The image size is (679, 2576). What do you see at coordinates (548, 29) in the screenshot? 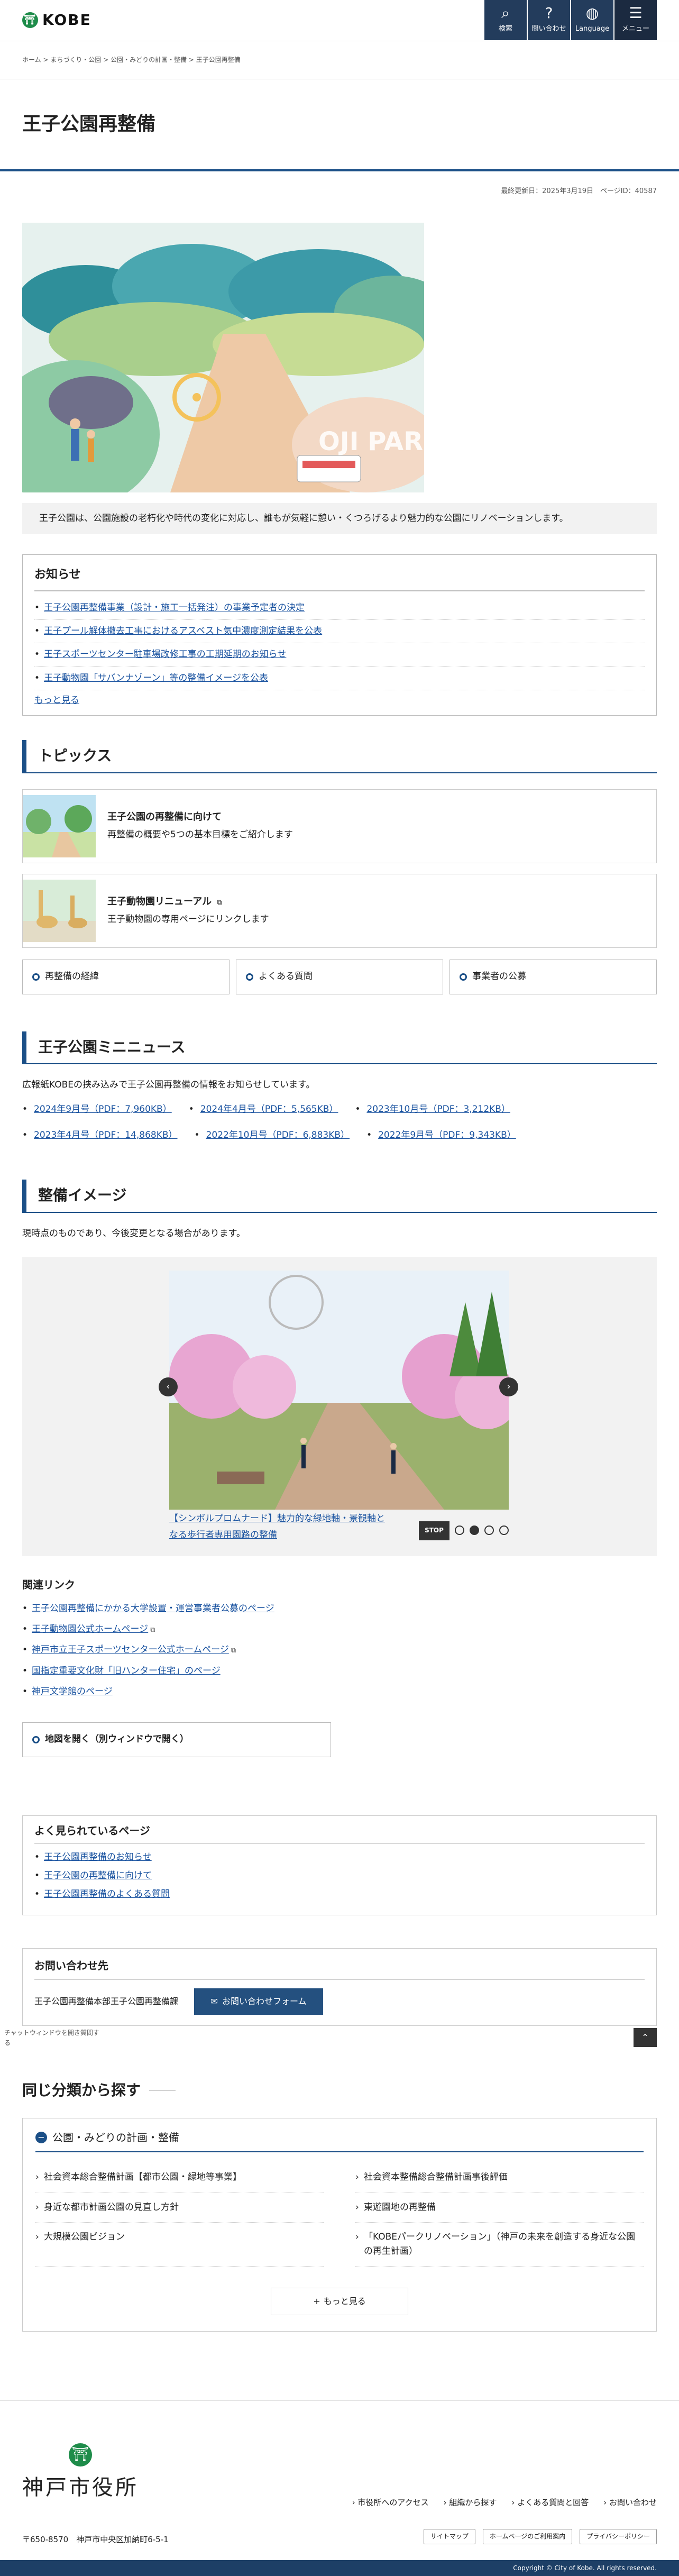
I see `inquiry-button-label: 問い合わせ` at bounding box center [548, 29].